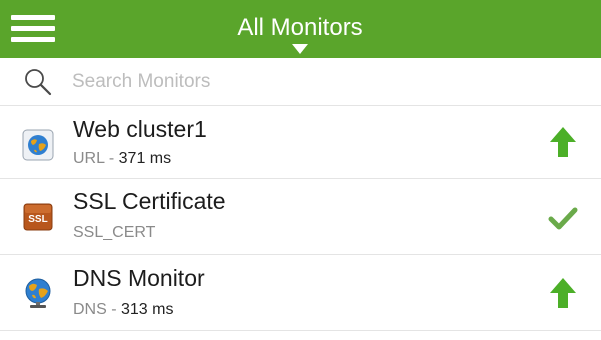  I want to click on search-input, so click(322, 82).